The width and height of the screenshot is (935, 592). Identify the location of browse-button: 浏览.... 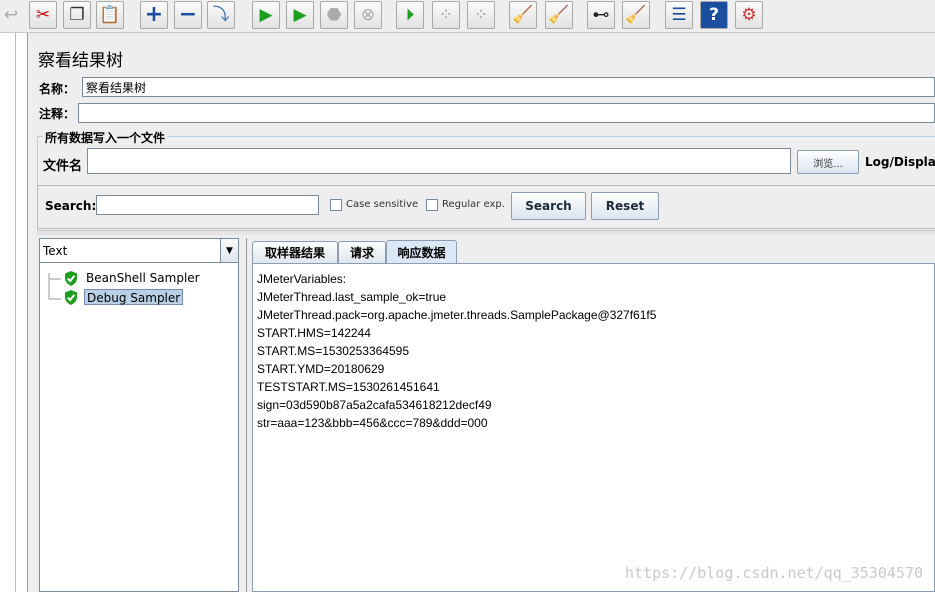
(828, 162).